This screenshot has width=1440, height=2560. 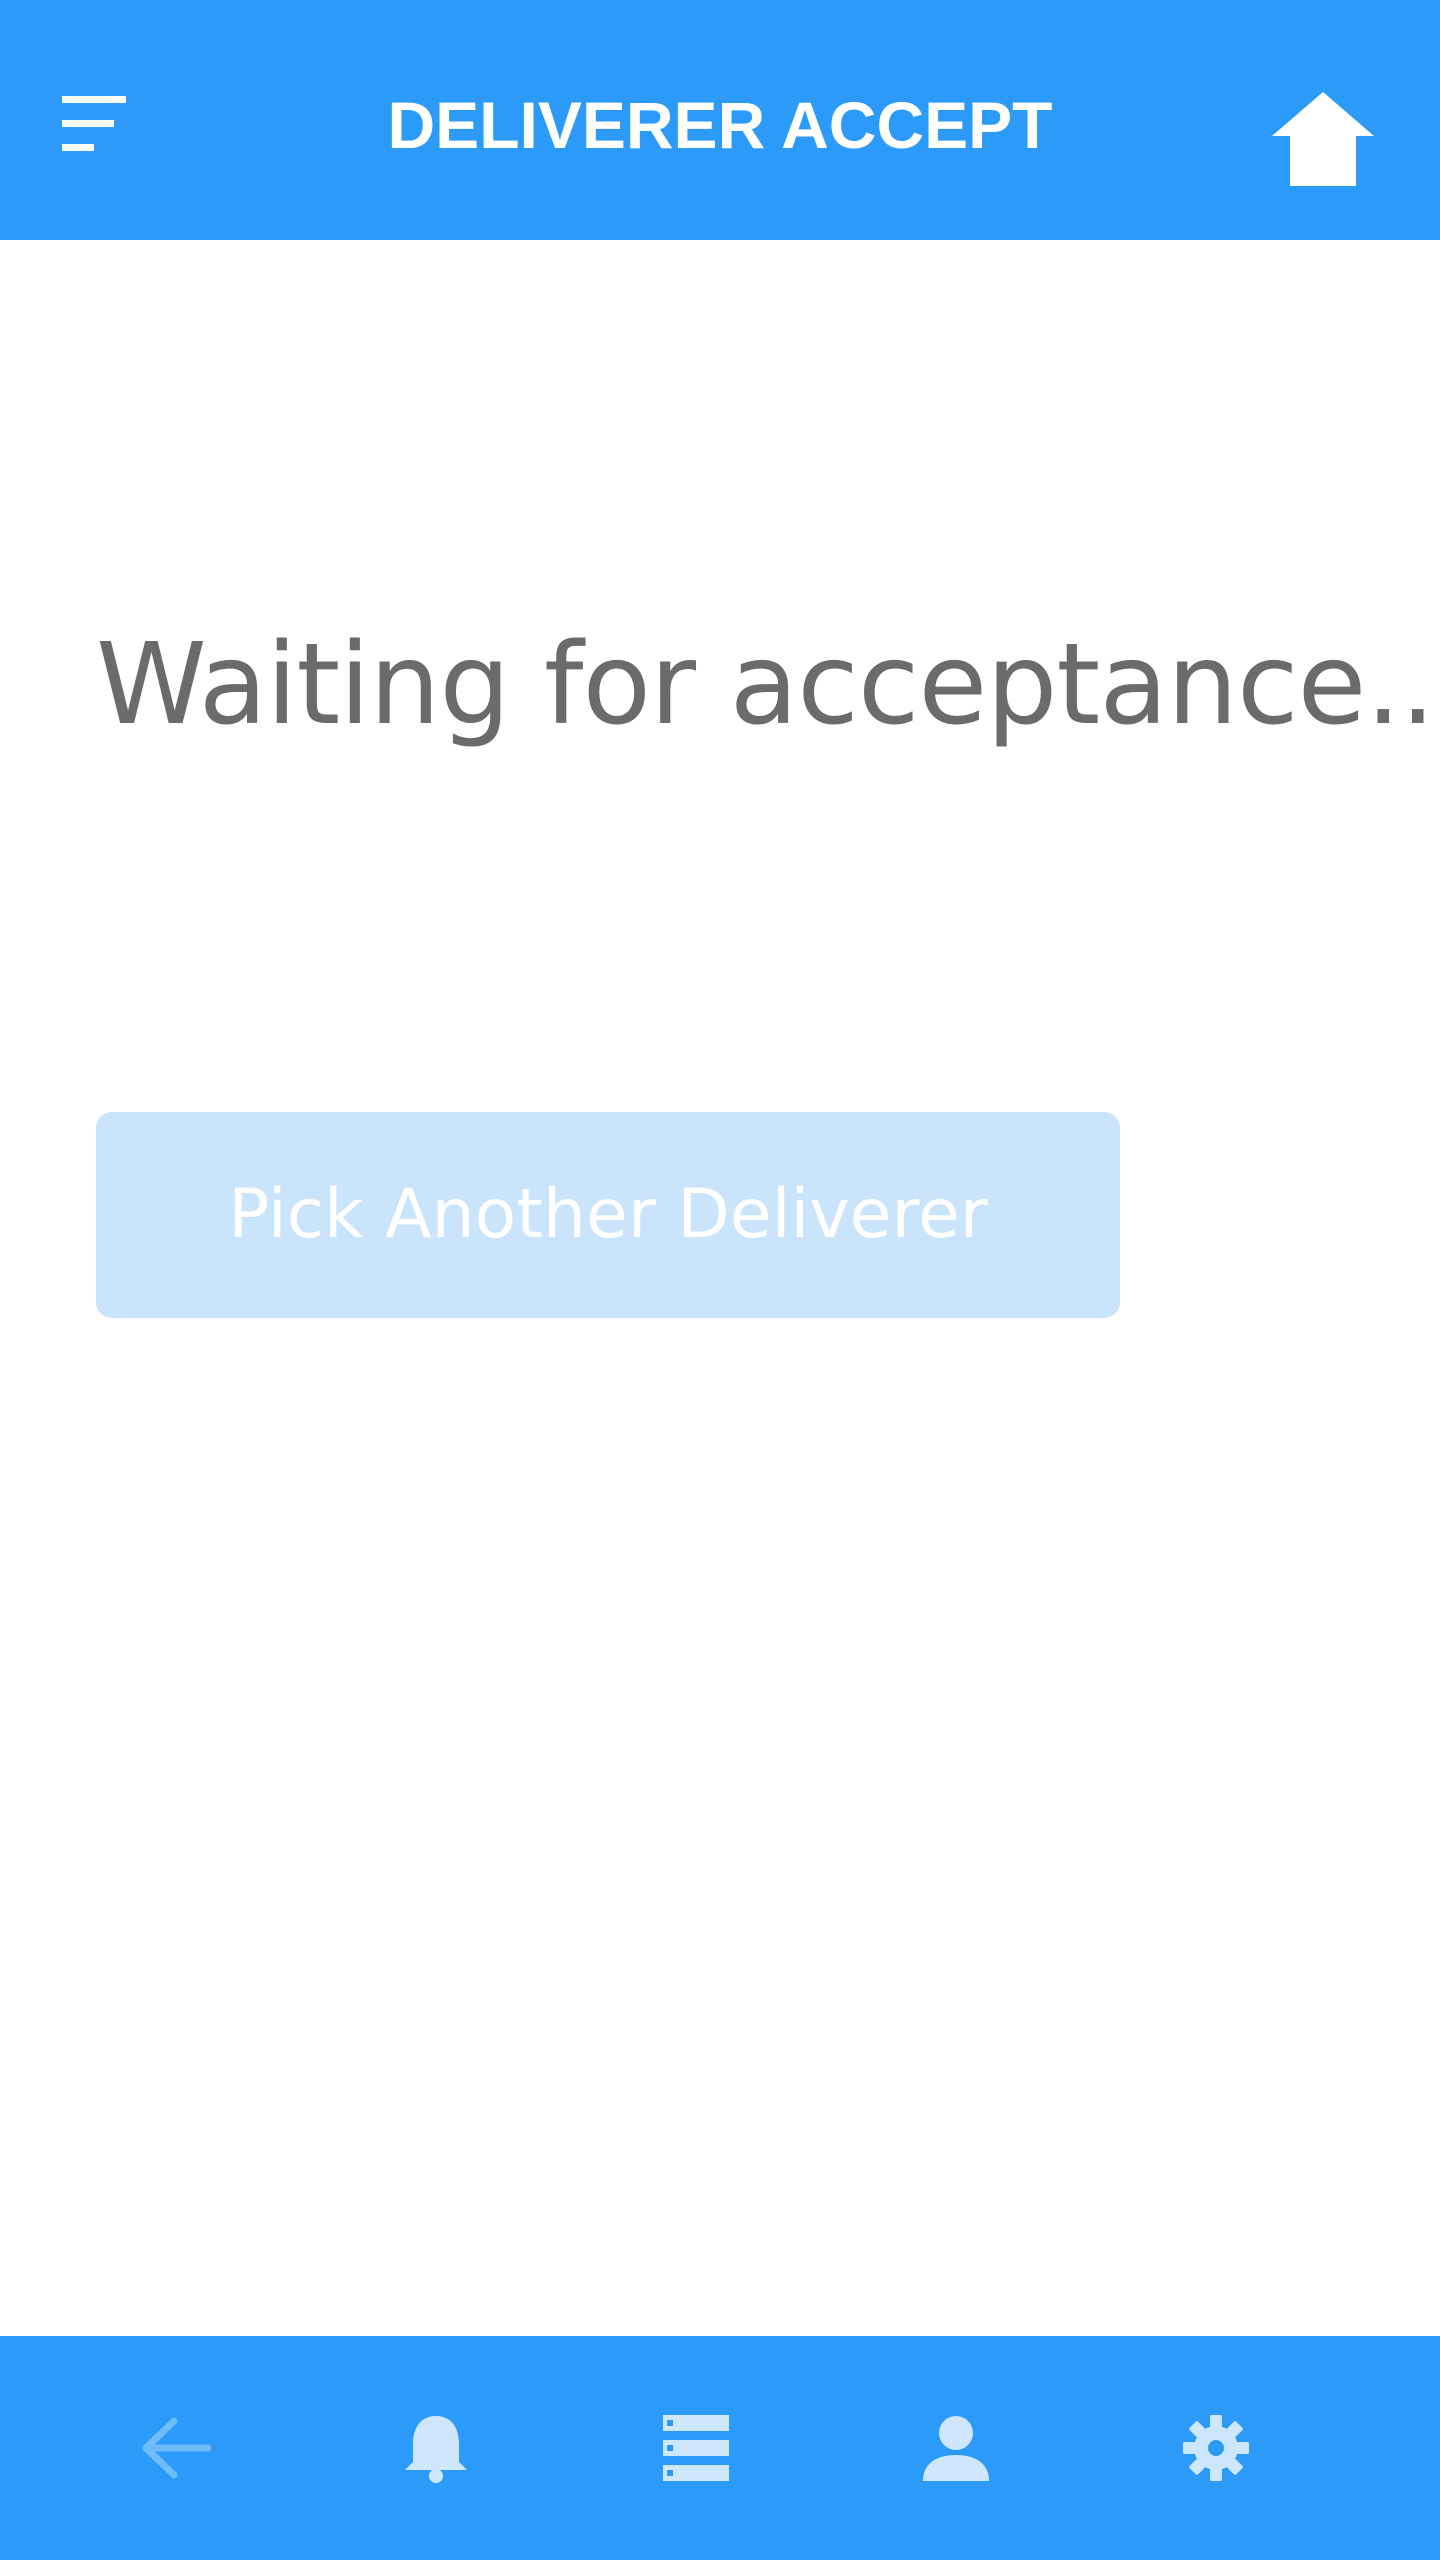 I want to click on home-button, so click(x=1323, y=140).